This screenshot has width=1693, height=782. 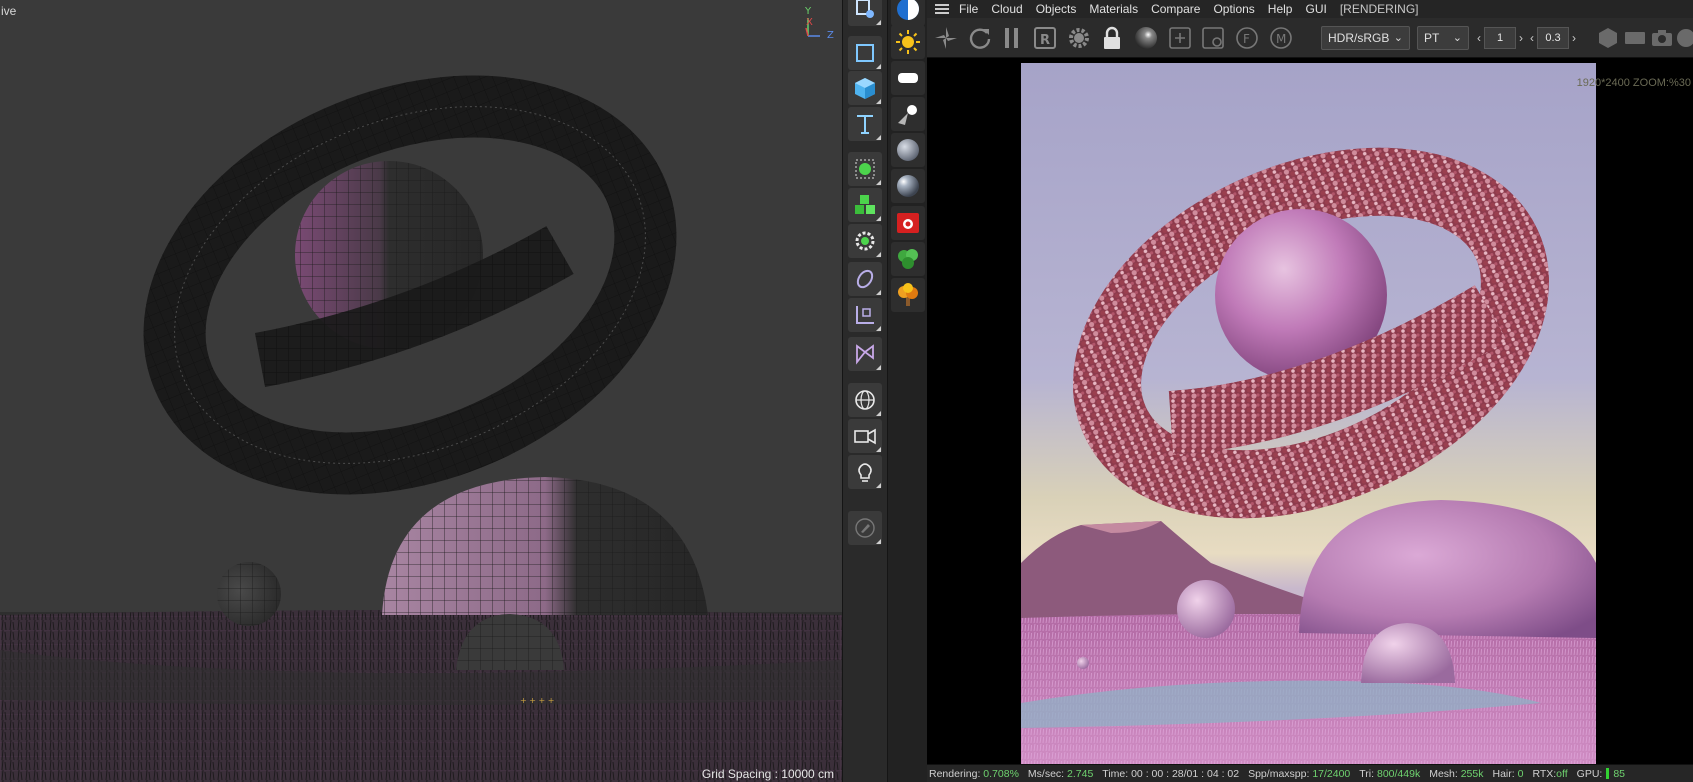 I want to click on svg-text: R, so click(x=1045, y=40).